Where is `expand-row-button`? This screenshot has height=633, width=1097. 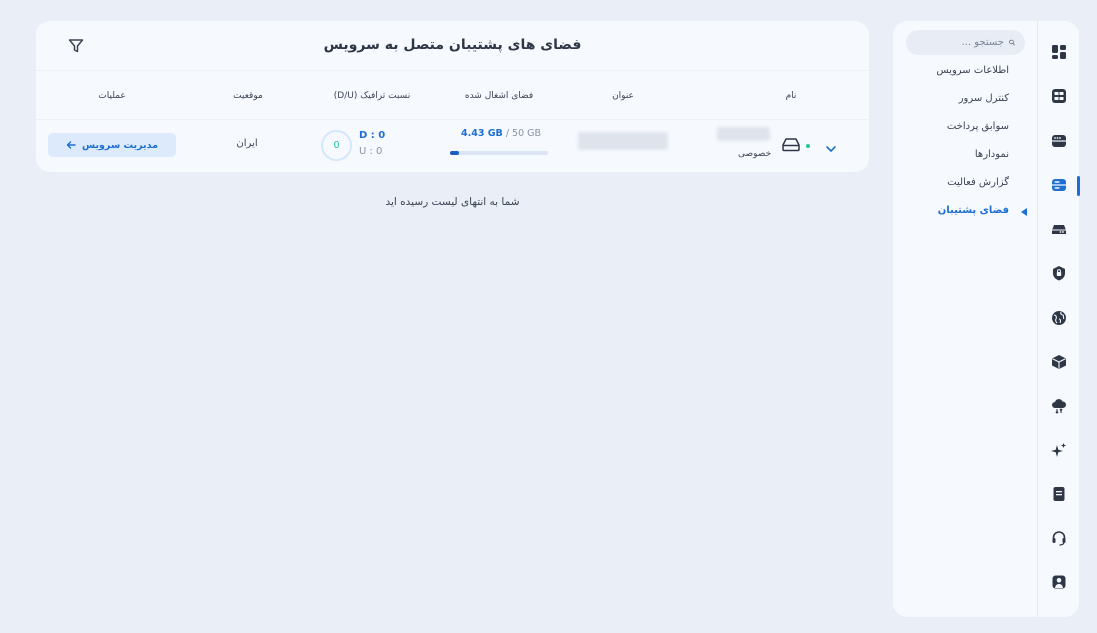 expand-row-button is located at coordinates (831, 145).